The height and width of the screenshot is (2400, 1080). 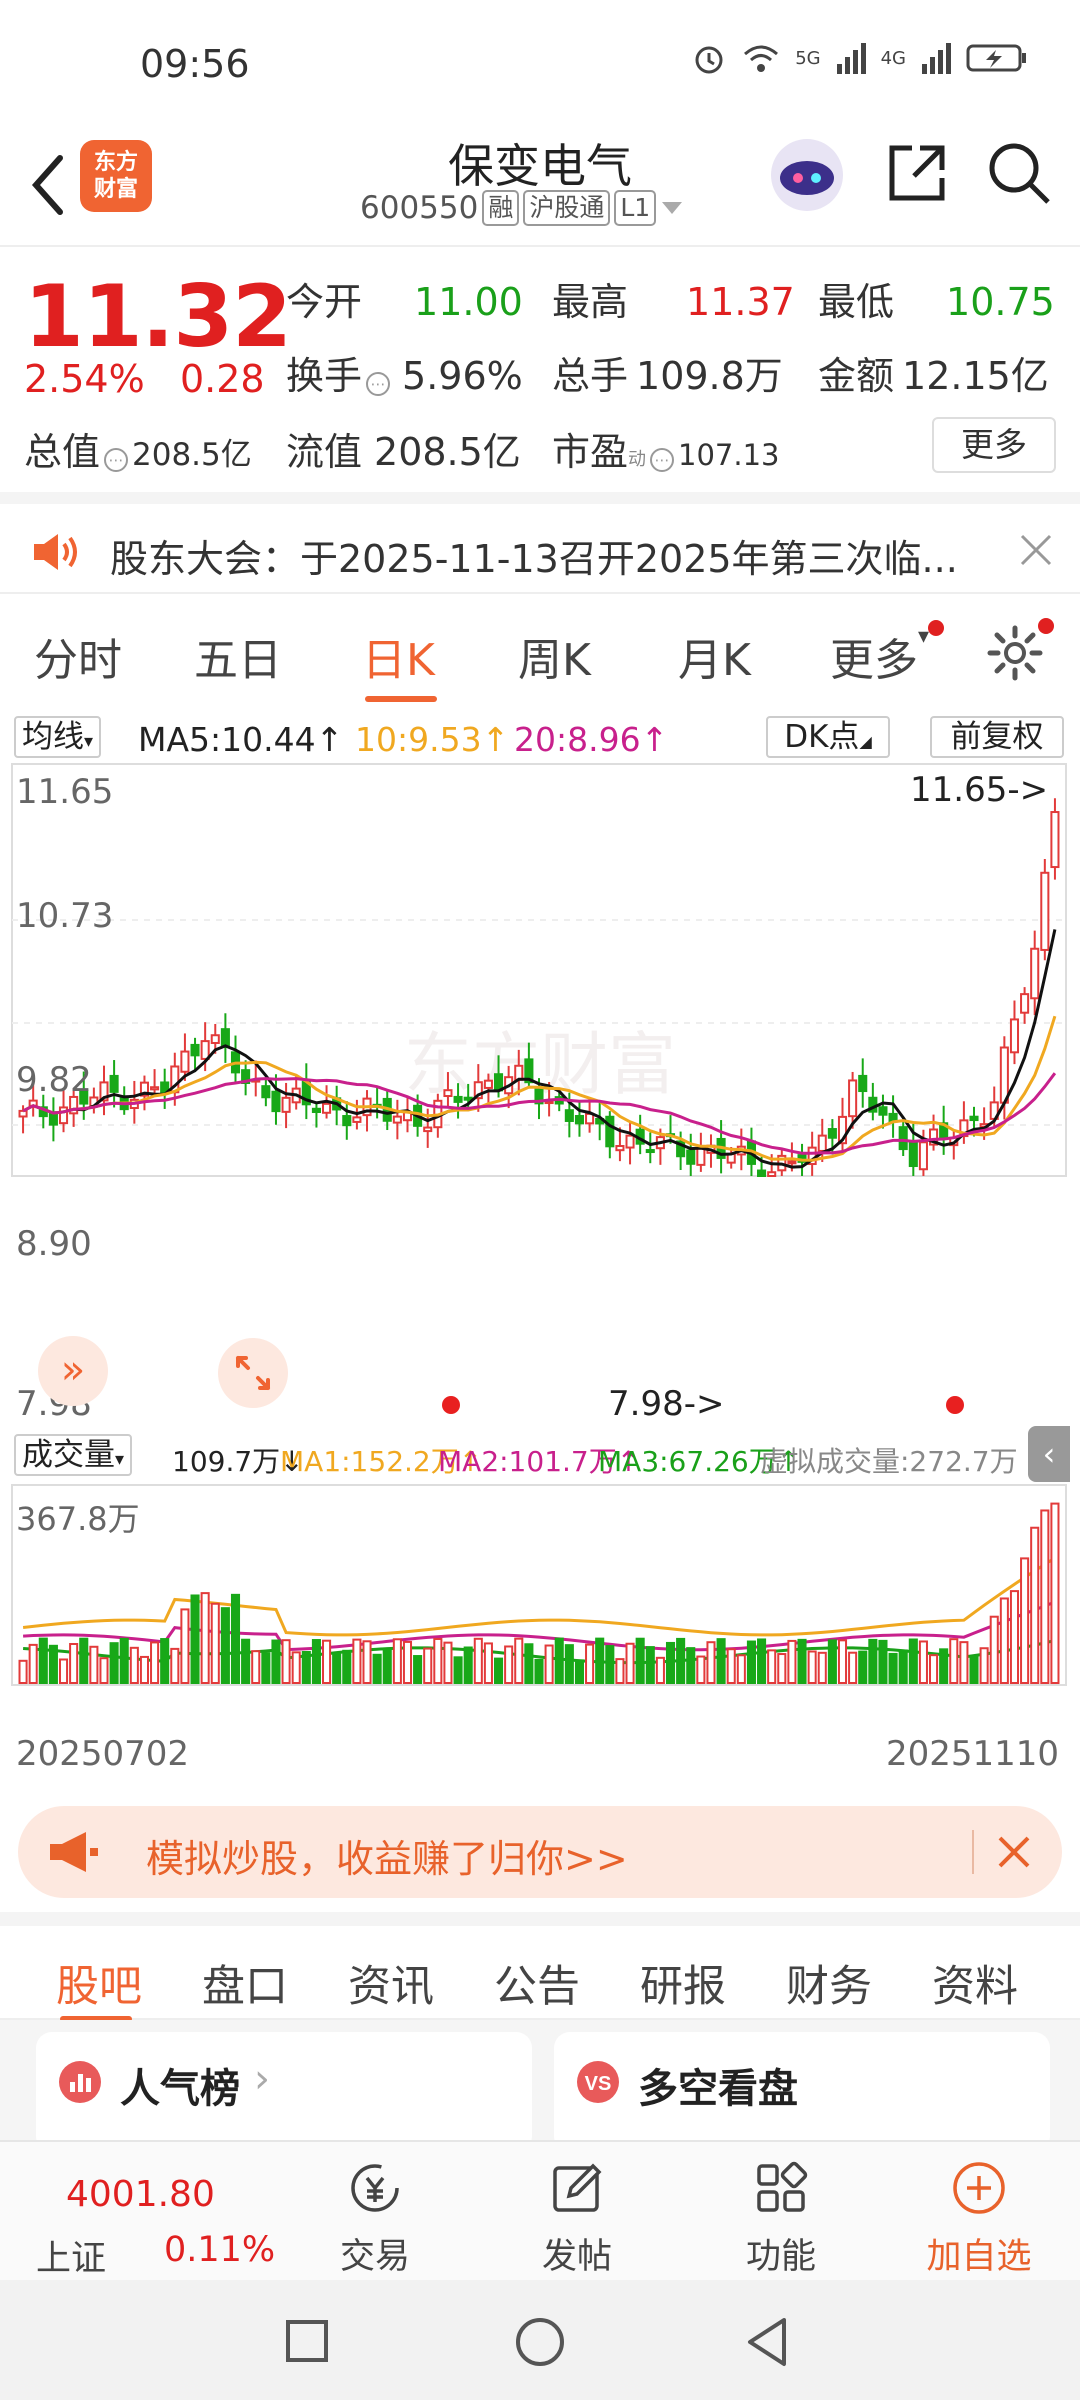 What do you see at coordinates (522, 208) in the screenshot?
I see `stock-sub-info: 600550 融 沪股通 L1` at bounding box center [522, 208].